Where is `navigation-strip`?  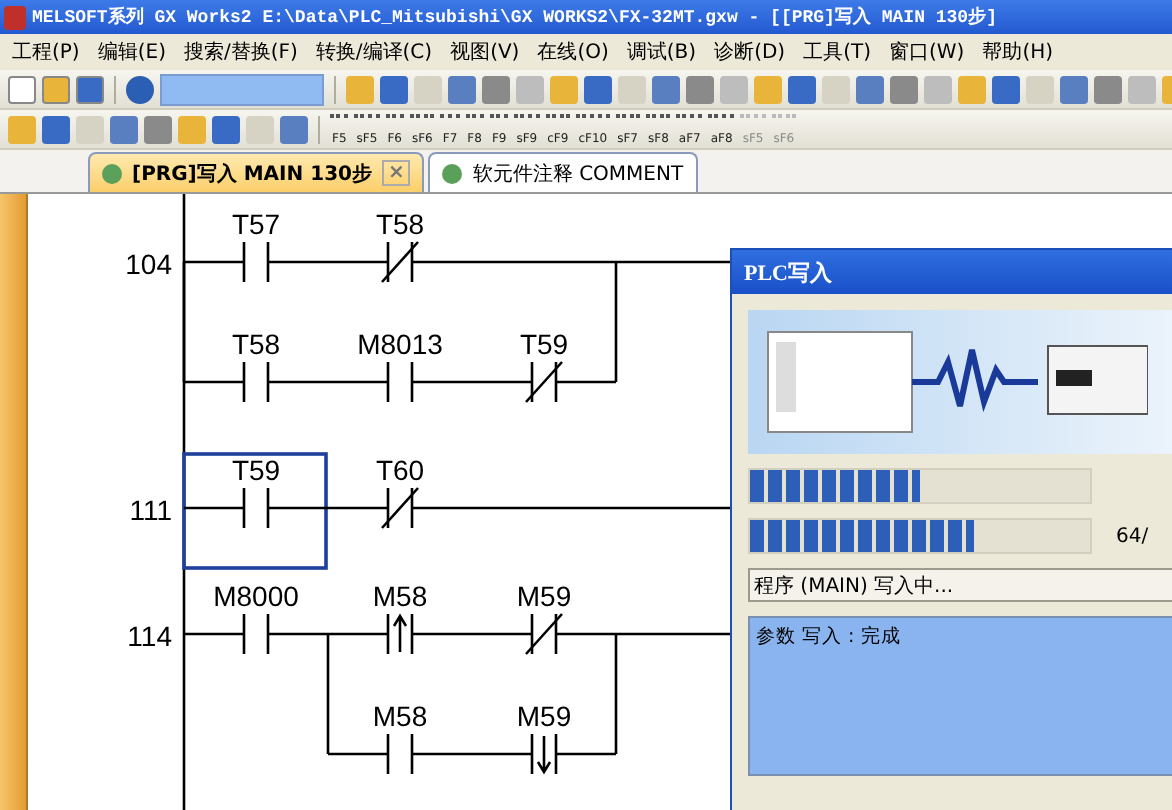 navigation-strip is located at coordinates (14, 502).